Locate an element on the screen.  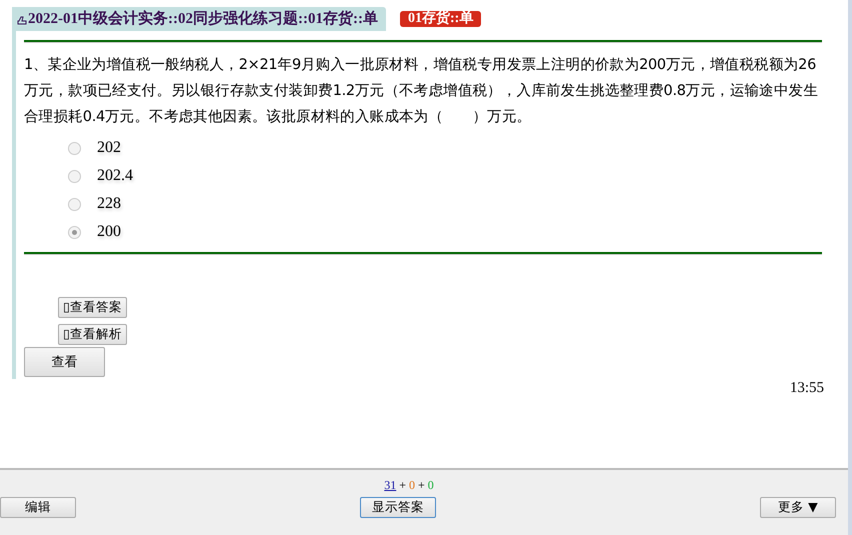
show-answer-button: 显示答案 is located at coordinates (398, 507).